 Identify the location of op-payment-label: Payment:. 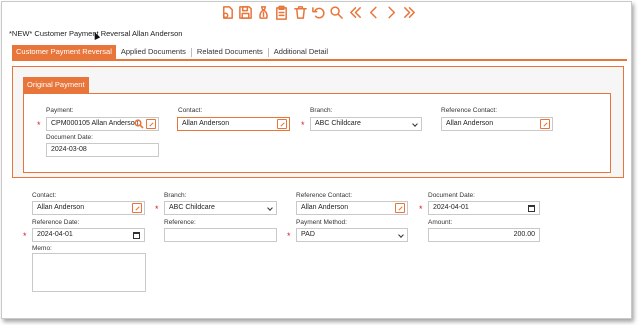
(60, 110).